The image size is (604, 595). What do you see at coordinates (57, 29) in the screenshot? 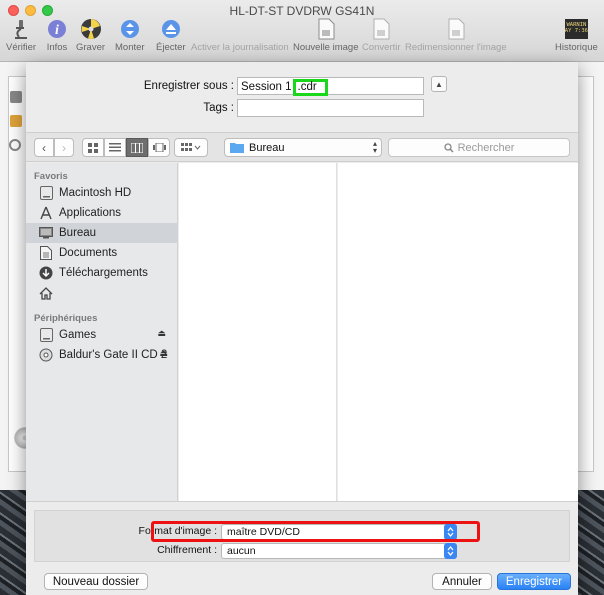
I see `info-icon: i` at bounding box center [57, 29].